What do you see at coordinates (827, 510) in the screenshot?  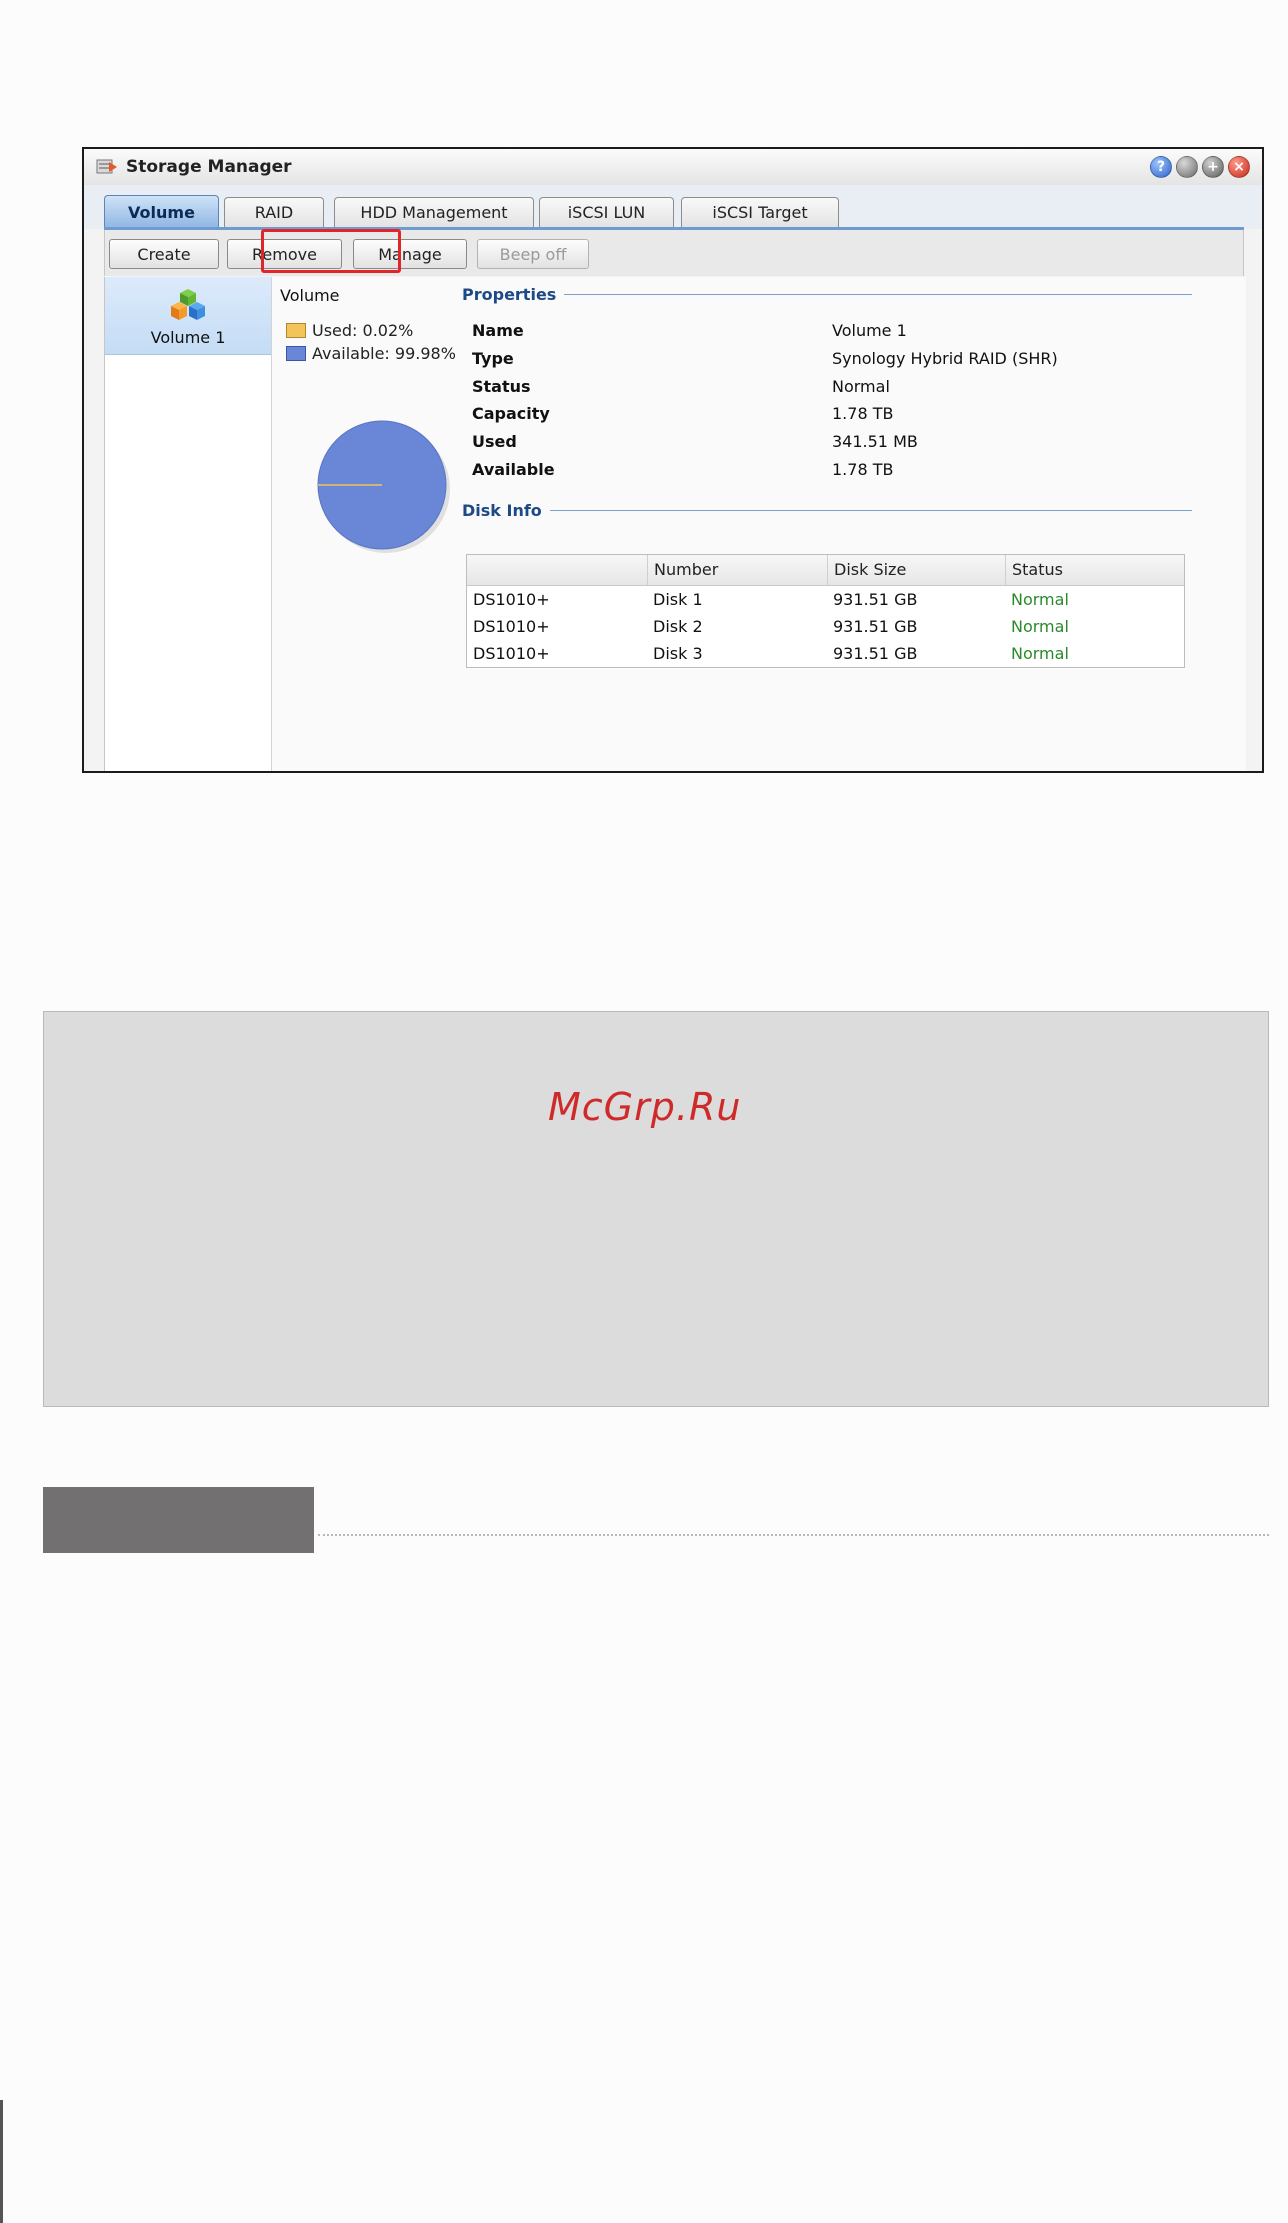 I see `disk-info-heading: Disk Info` at bounding box center [827, 510].